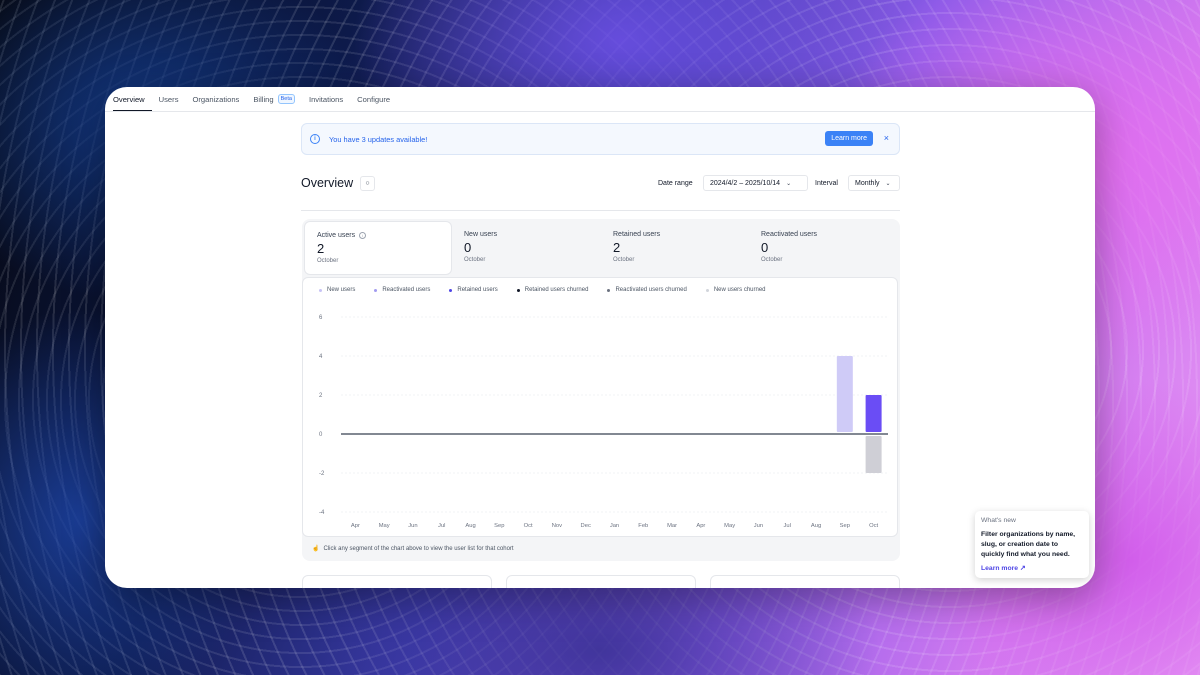  What do you see at coordinates (643, 526) in the screenshot?
I see `x-tick-label: Feb` at bounding box center [643, 526].